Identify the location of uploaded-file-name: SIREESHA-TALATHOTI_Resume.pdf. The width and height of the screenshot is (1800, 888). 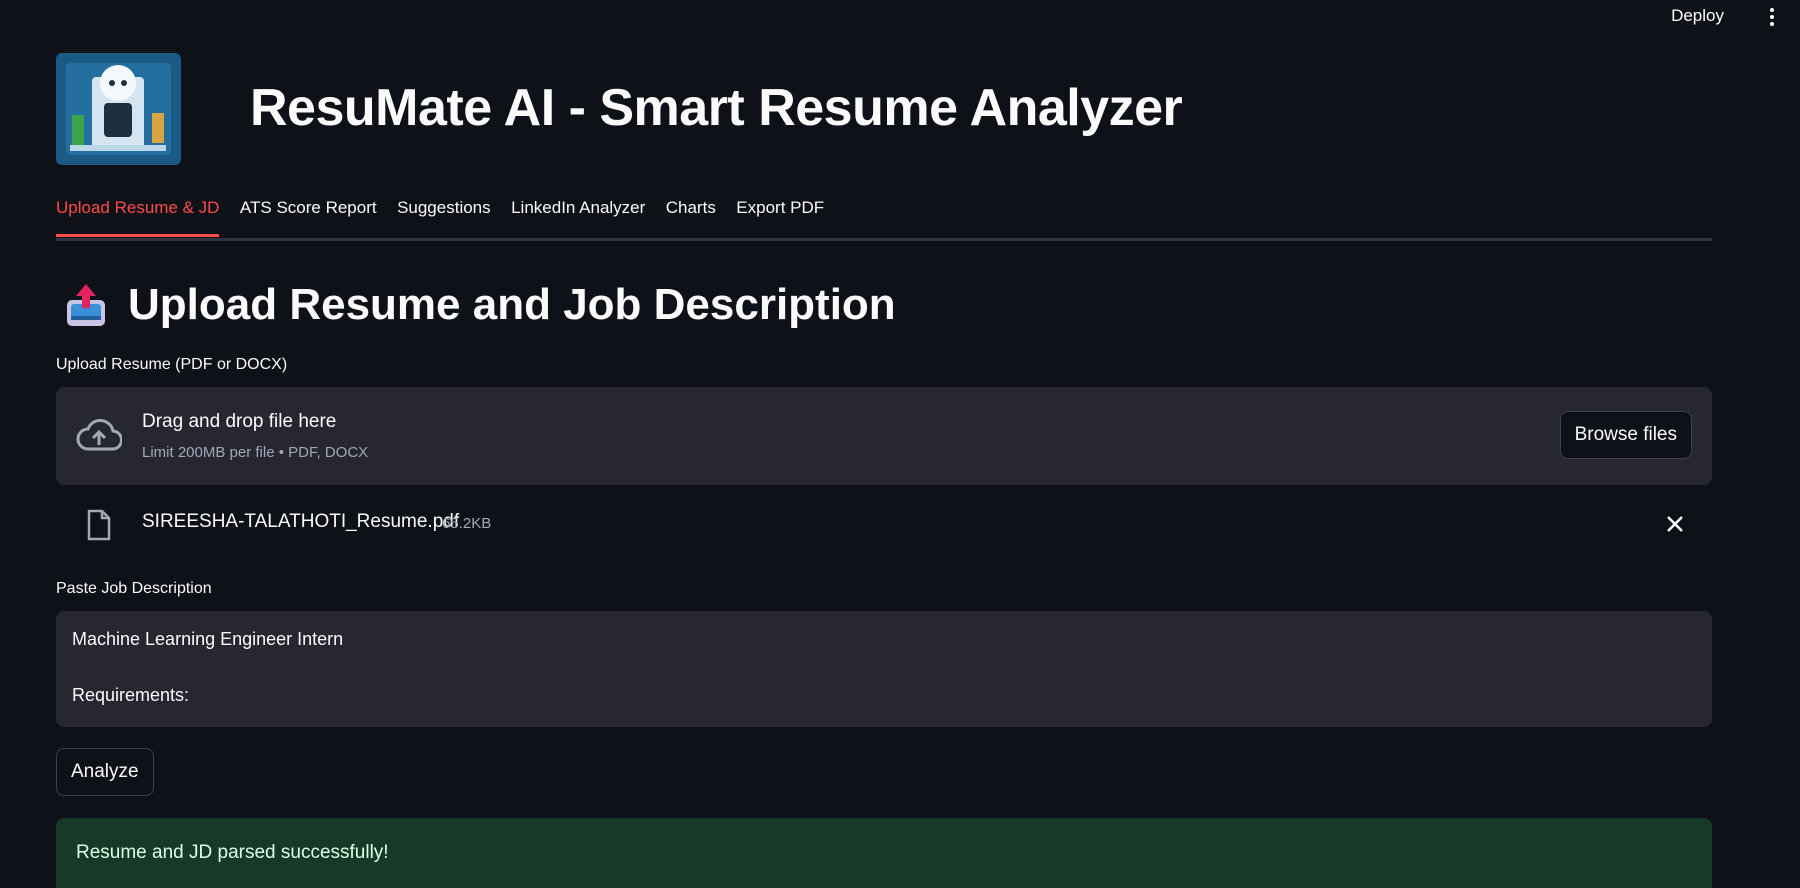
(301, 521).